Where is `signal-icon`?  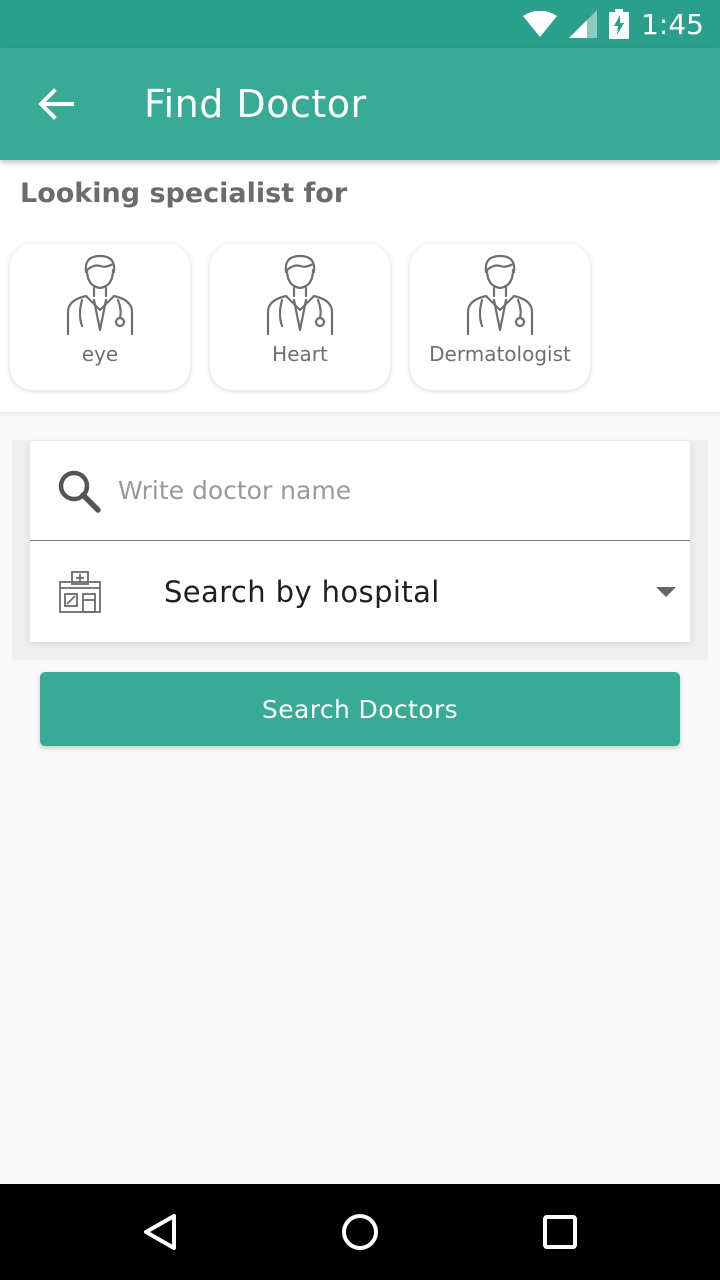
signal-icon is located at coordinates (583, 24).